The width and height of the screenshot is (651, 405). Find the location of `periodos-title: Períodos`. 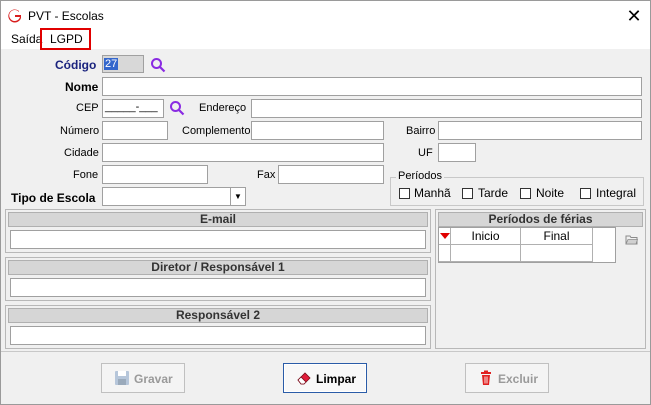

periodos-title: Períodos is located at coordinates (420, 176).